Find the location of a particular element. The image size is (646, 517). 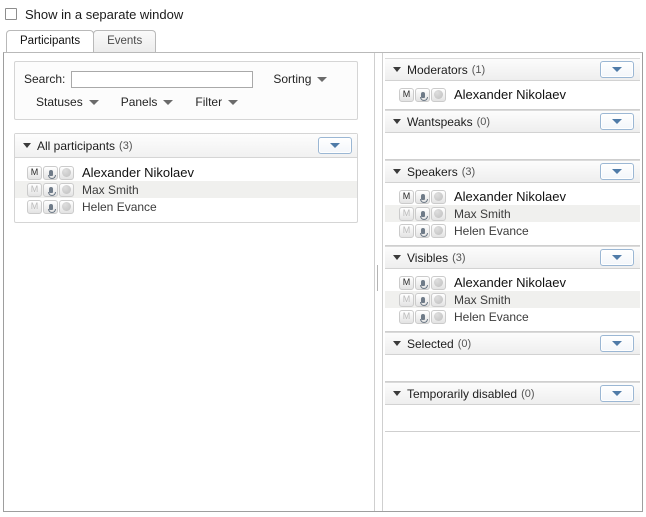

participants-toolbar: Search: Sorting Statuses Panels Filter is located at coordinates (186, 90).